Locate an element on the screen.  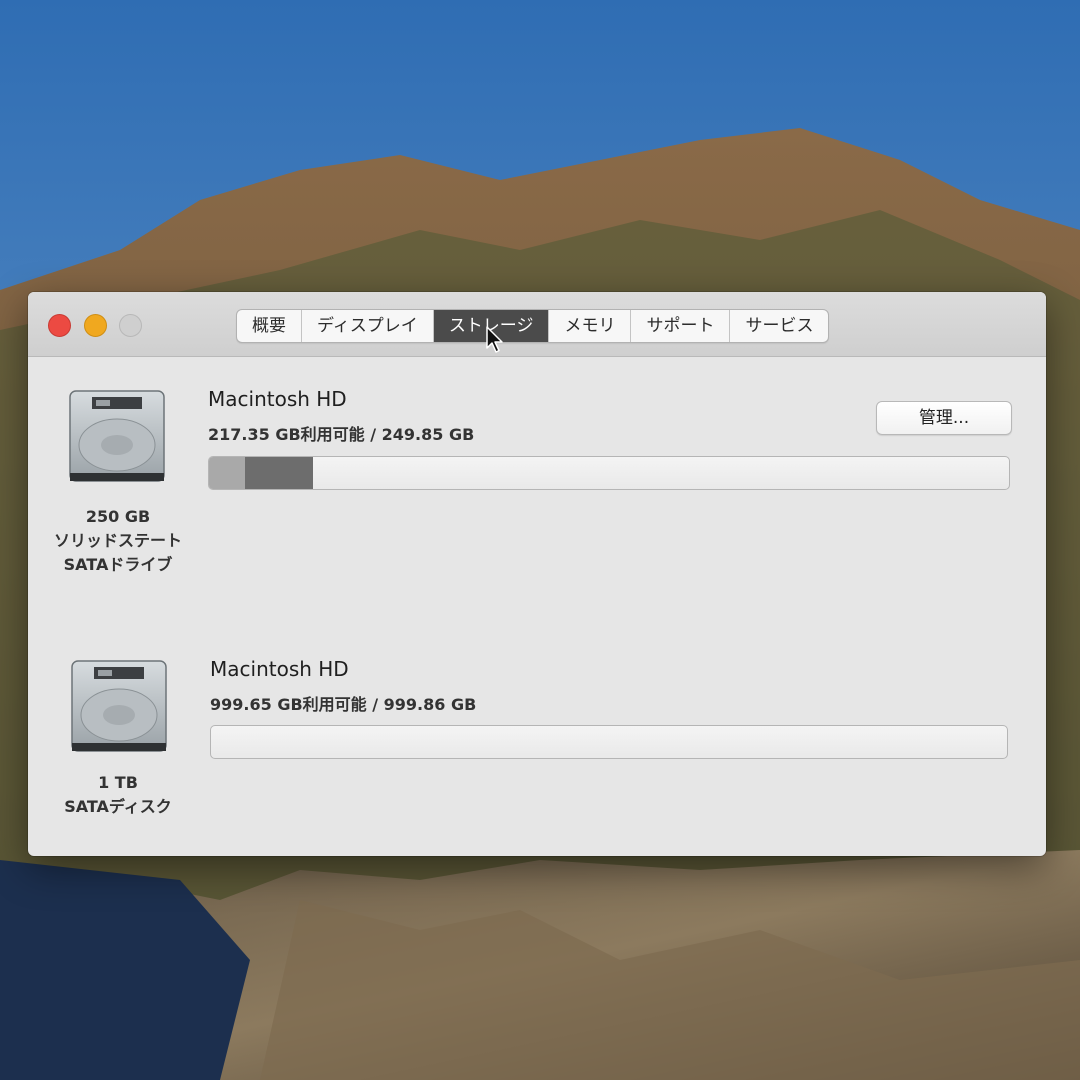
drive-type-line: SATAディスク is located at coordinates (118, 806).